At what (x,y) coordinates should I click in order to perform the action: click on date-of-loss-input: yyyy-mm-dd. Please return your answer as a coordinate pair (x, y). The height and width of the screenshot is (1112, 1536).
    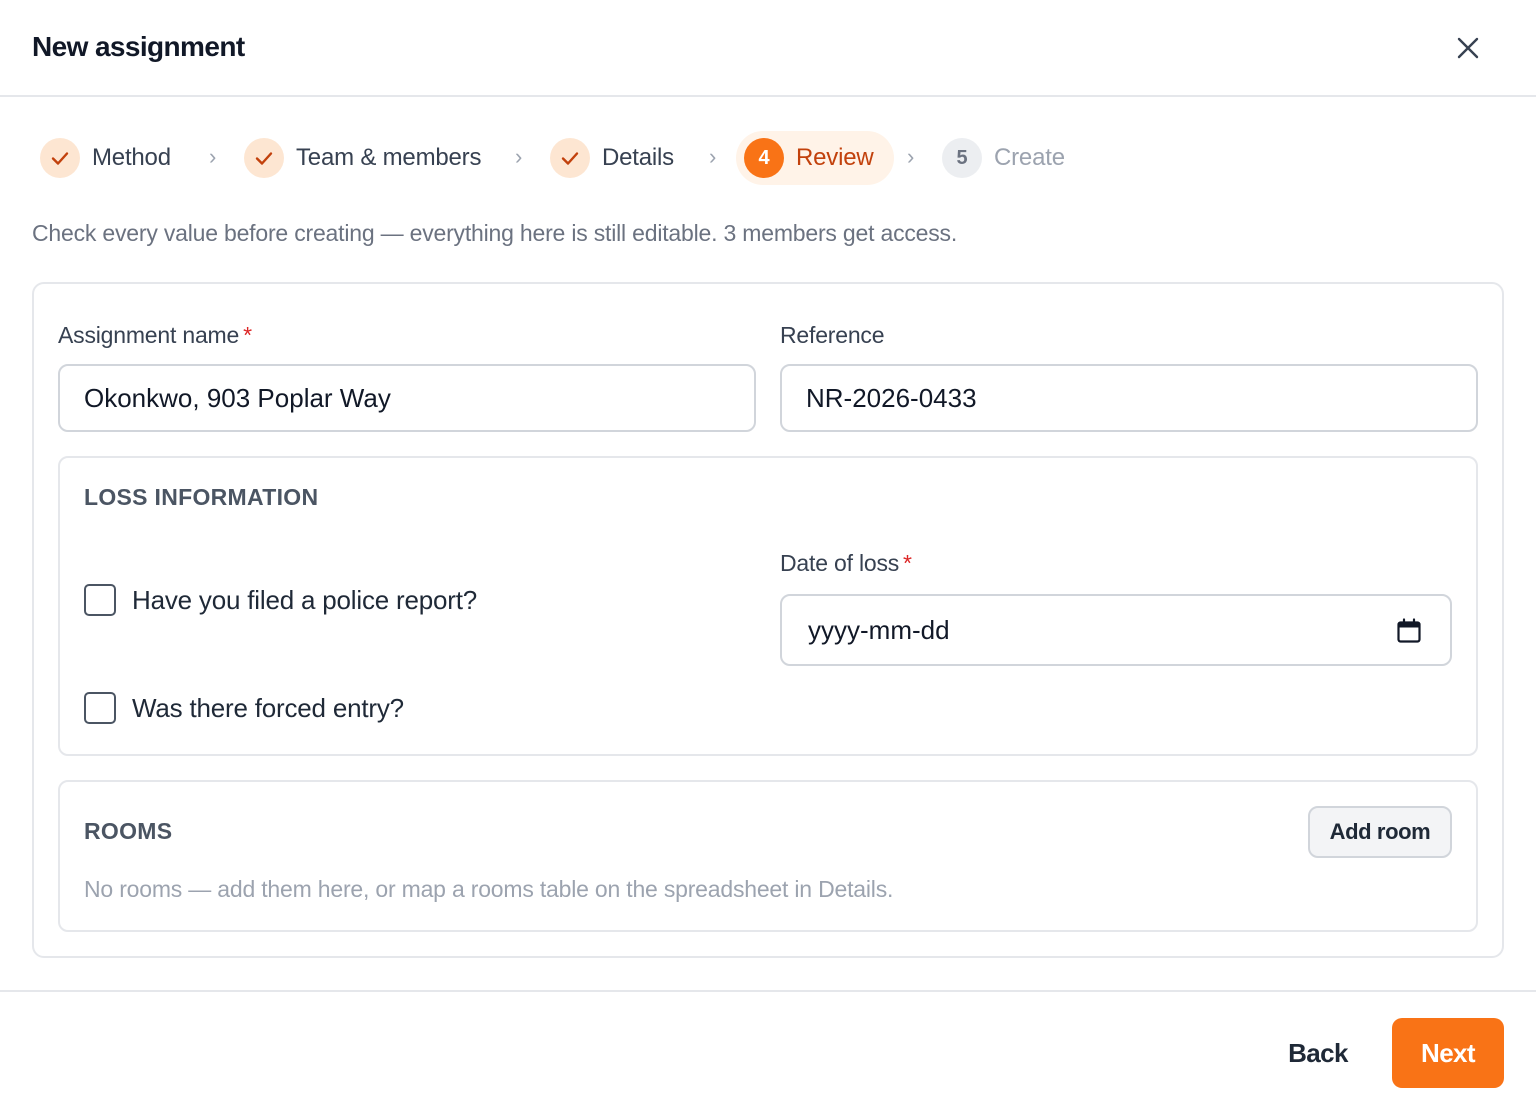
    Looking at the image, I should click on (1116, 630).